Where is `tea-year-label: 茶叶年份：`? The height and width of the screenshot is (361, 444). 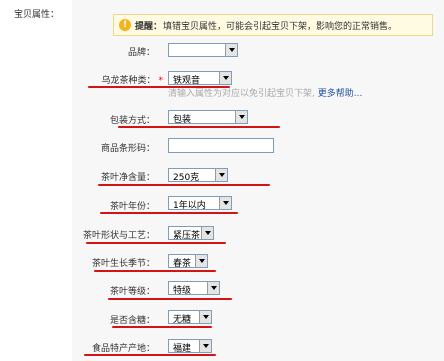
tea-year-label: 茶叶年份： is located at coordinates (132, 207).